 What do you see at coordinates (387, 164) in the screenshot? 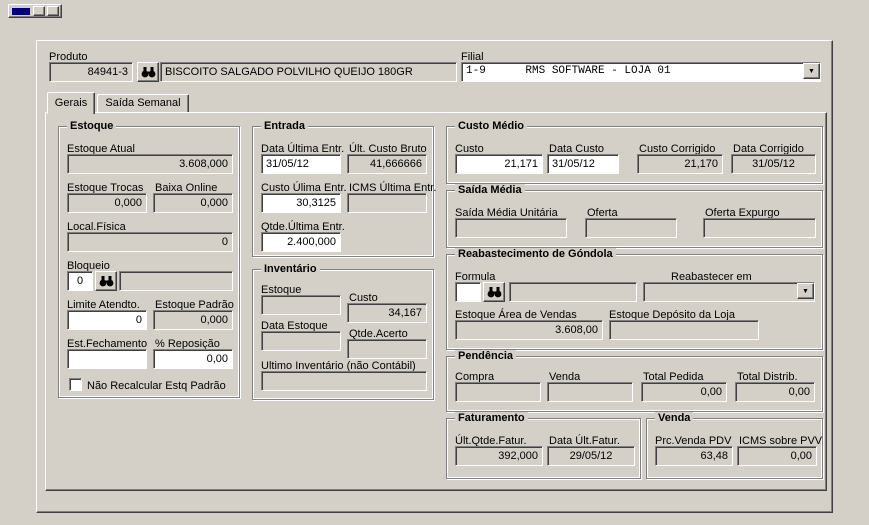
I see `ult-custo-bruto-field: 41,666666` at bounding box center [387, 164].